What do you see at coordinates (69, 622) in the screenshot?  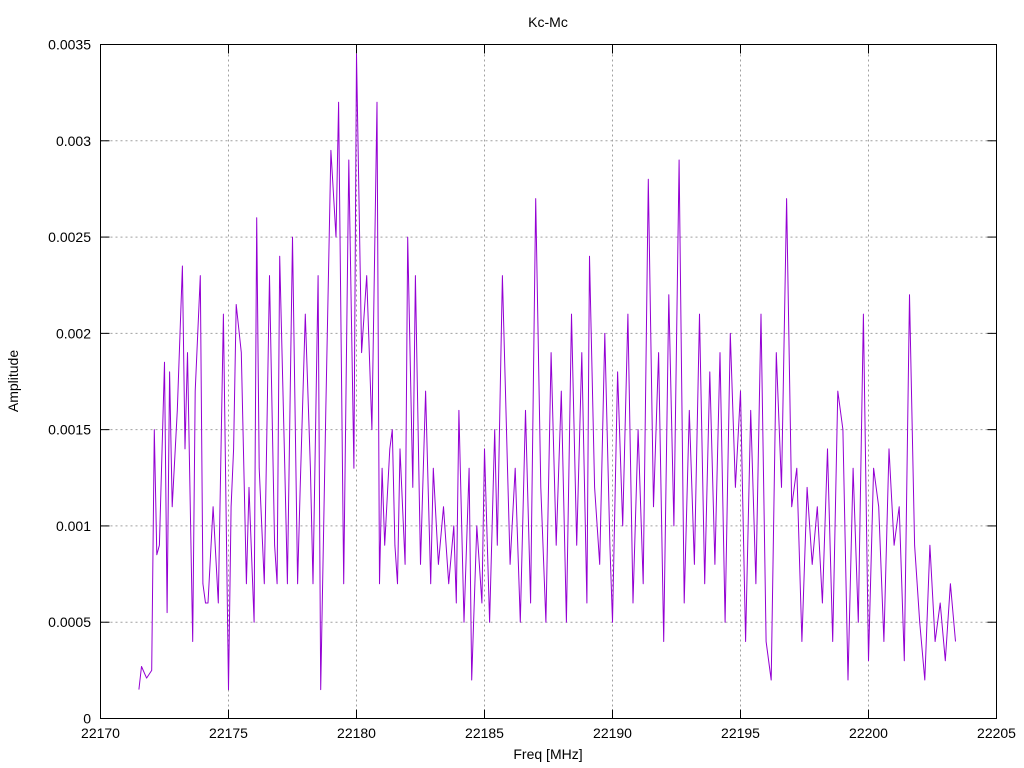 I see `y-tick-label: 0.0005` at bounding box center [69, 622].